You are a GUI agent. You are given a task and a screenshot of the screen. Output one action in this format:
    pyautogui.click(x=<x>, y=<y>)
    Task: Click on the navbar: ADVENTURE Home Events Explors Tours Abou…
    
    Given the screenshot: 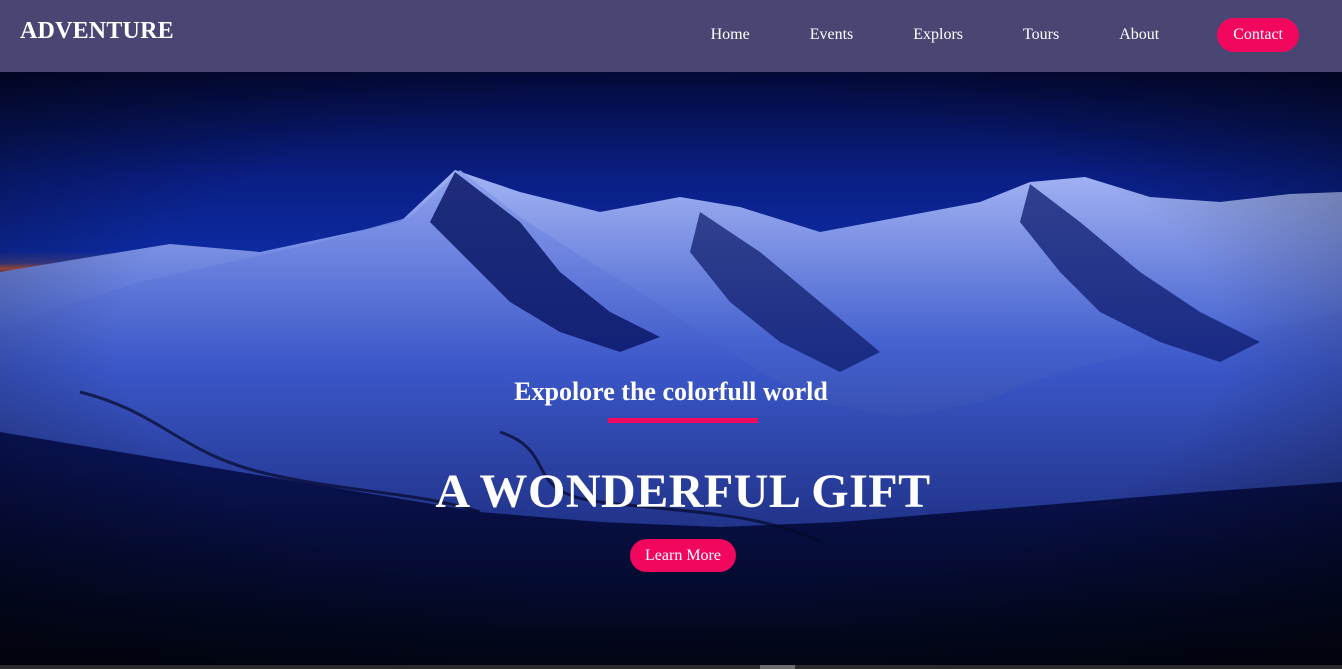 What is the action you would take?
    pyautogui.click(x=671, y=36)
    